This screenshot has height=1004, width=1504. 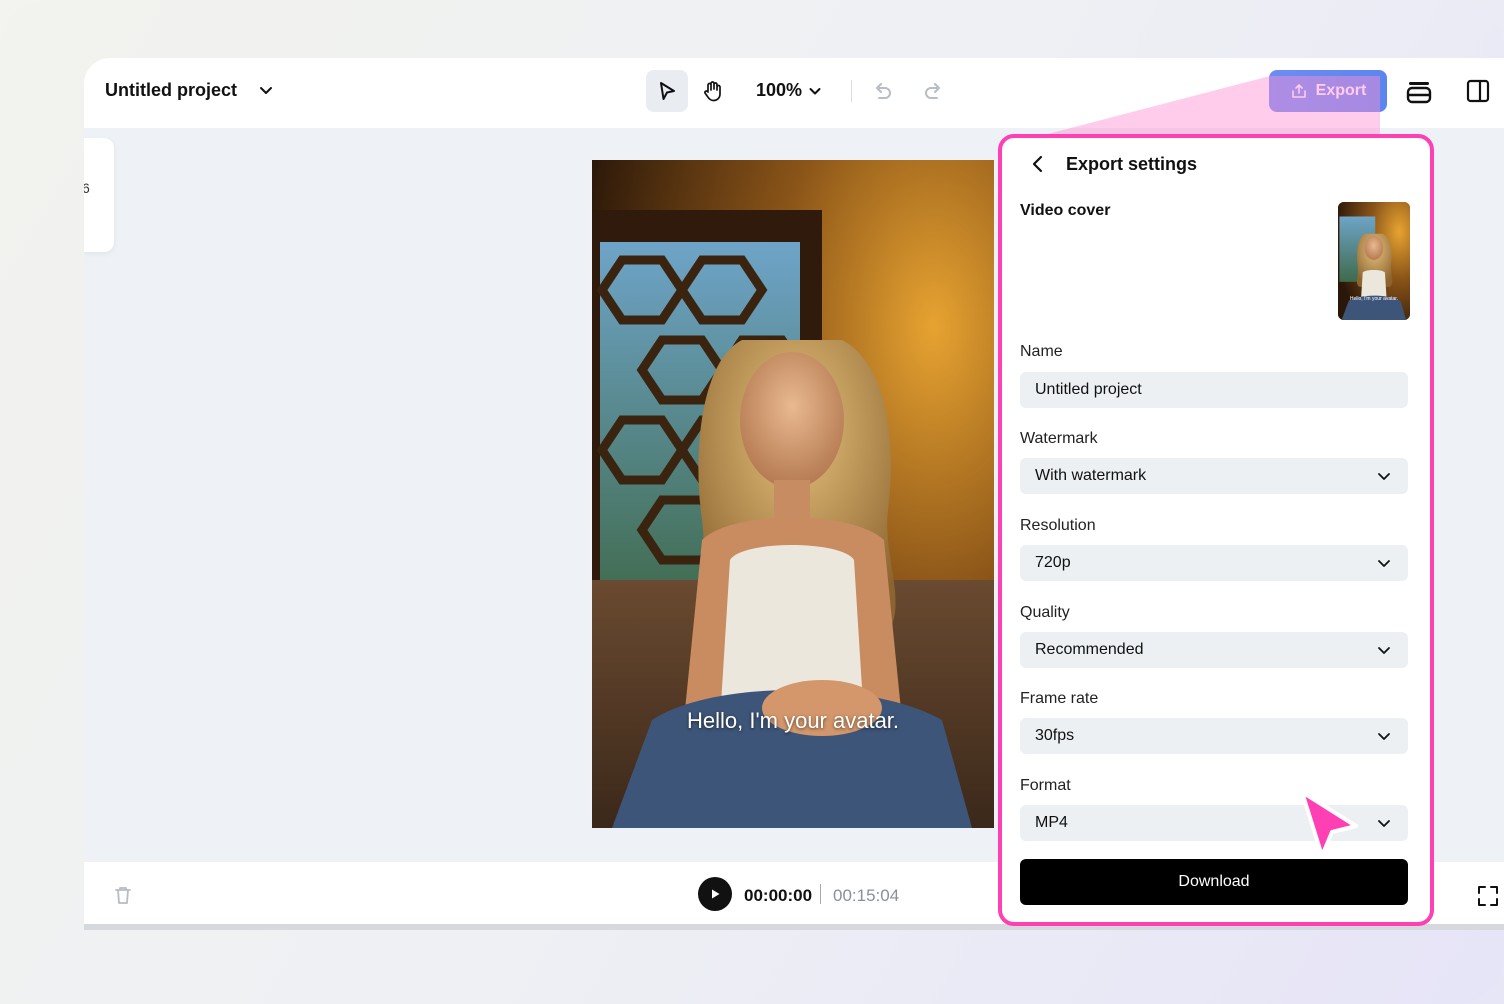 What do you see at coordinates (778, 895) in the screenshot?
I see `current-time: 00:00:00` at bounding box center [778, 895].